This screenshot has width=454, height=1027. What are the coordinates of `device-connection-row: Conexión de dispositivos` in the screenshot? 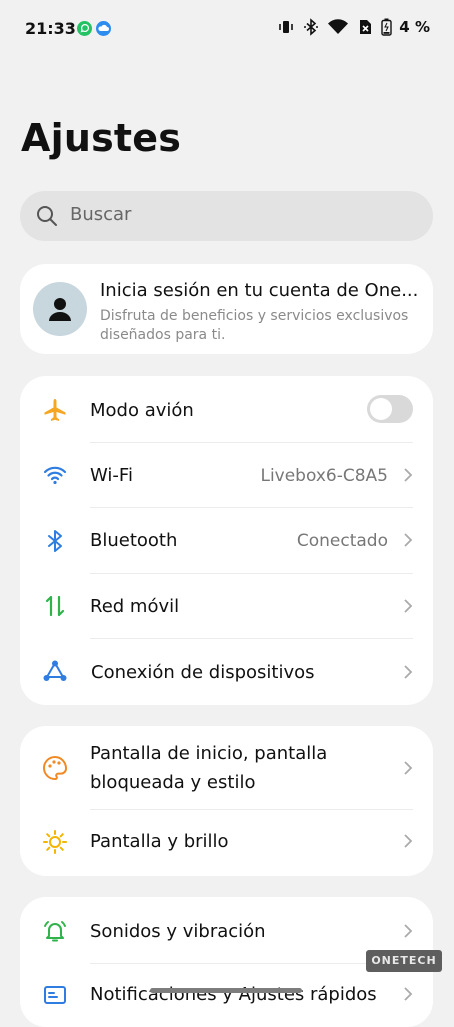 It's located at (226, 672).